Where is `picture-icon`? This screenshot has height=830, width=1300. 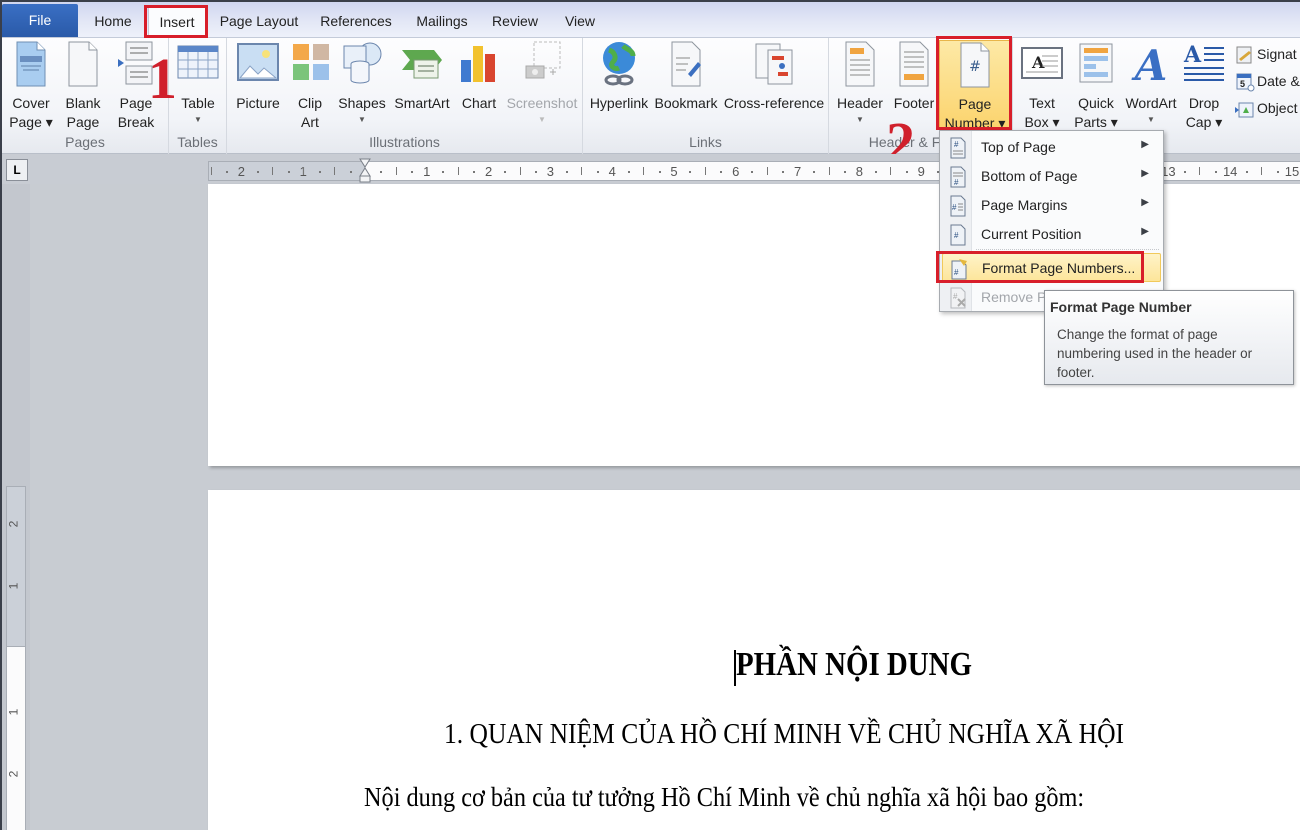
picture-icon is located at coordinates (258, 62).